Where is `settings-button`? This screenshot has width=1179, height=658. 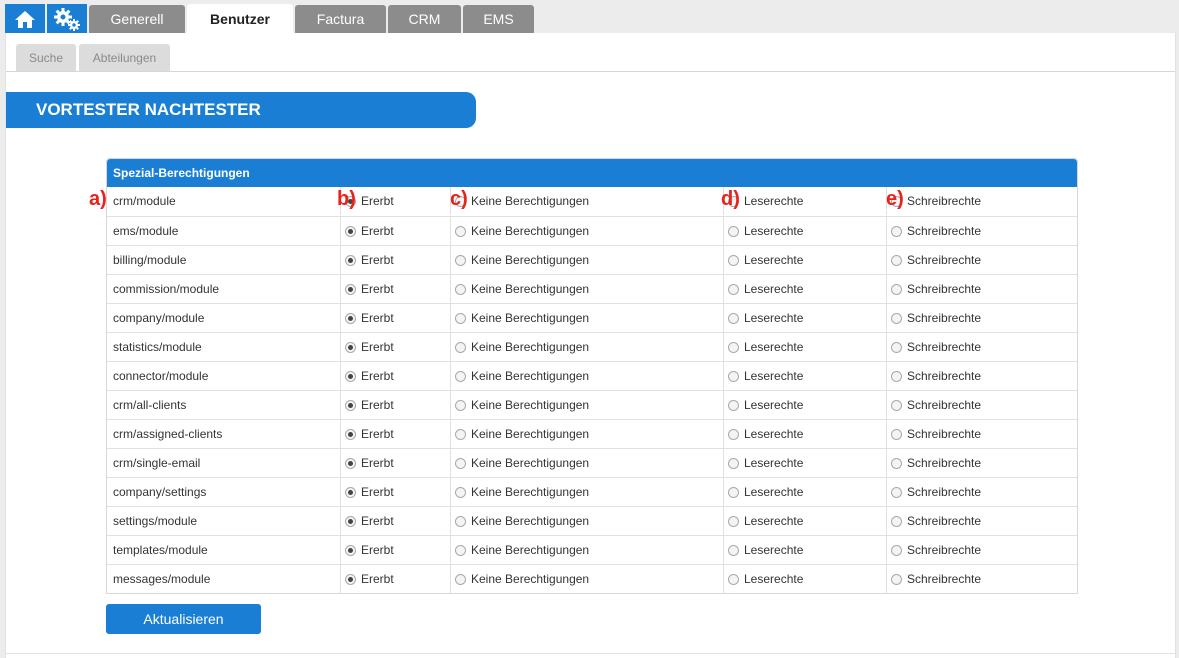
settings-button is located at coordinates (67, 18).